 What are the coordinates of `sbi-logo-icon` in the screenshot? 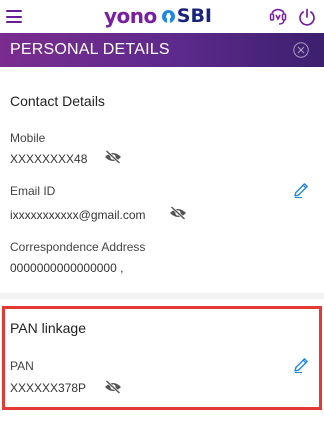 It's located at (168, 16).